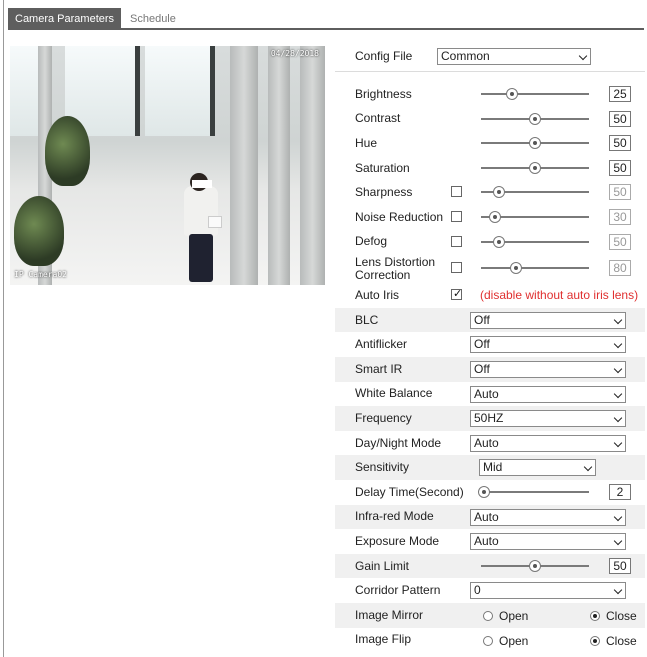 This screenshot has width=647, height=657. What do you see at coordinates (620, 217) in the screenshot?
I see `noise-reduction-value: 30` at bounding box center [620, 217].